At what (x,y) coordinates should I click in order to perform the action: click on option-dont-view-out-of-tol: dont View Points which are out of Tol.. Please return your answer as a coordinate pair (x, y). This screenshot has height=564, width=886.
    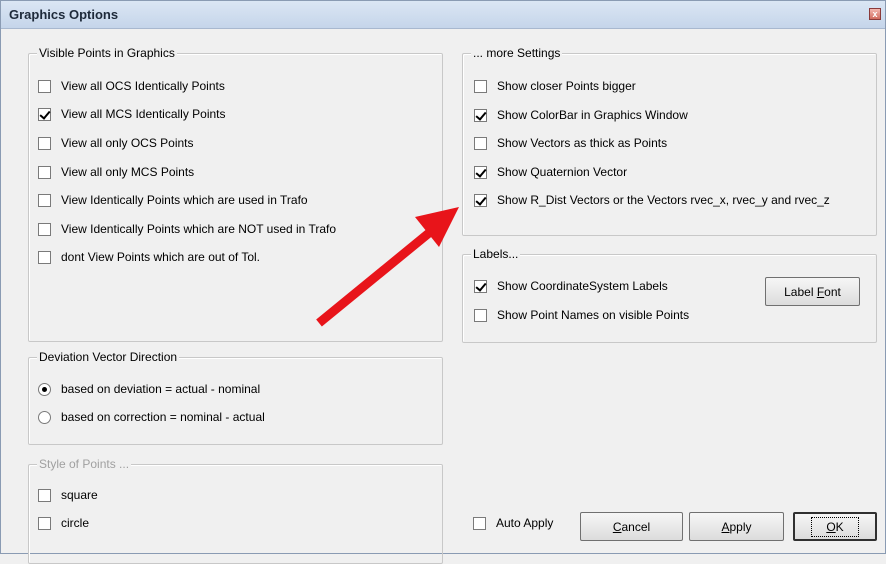
    Looking at the image, I should click on (149, 257).